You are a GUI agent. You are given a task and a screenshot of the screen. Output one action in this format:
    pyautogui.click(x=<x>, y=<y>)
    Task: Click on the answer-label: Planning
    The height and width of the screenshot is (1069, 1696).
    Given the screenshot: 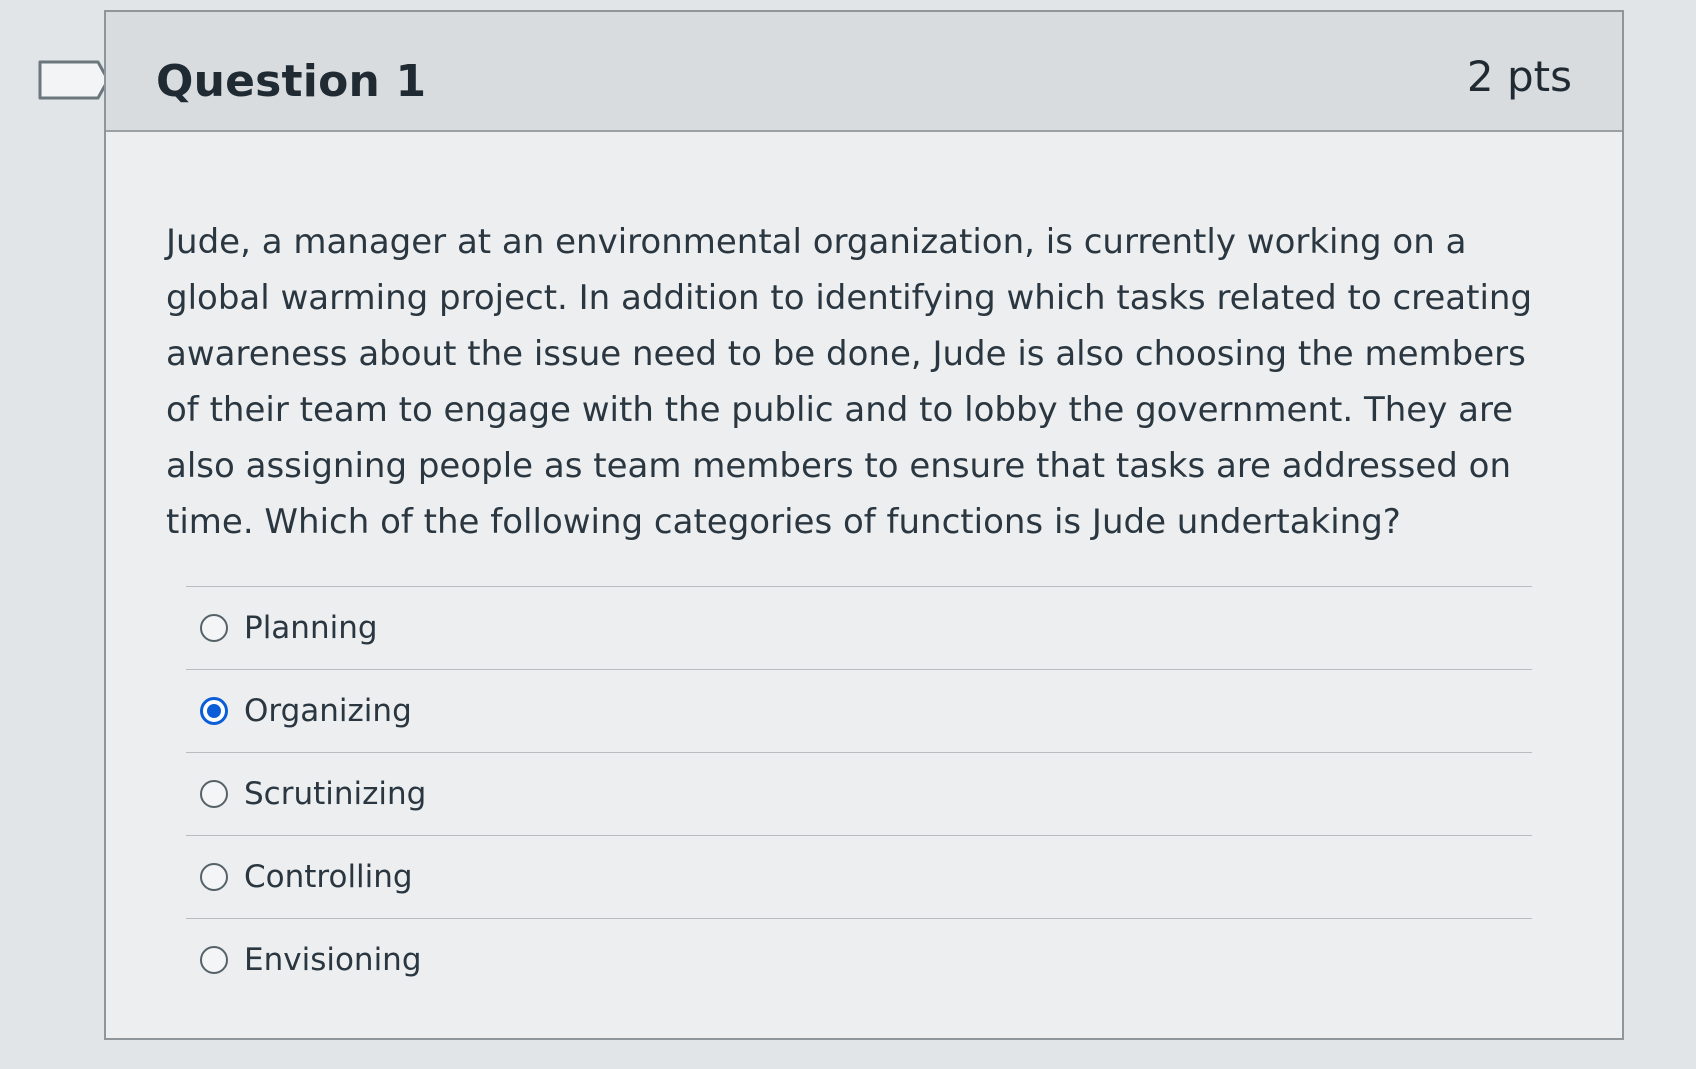 What is the action you would take?
    pyautogui.click(x=311, y=628)
    